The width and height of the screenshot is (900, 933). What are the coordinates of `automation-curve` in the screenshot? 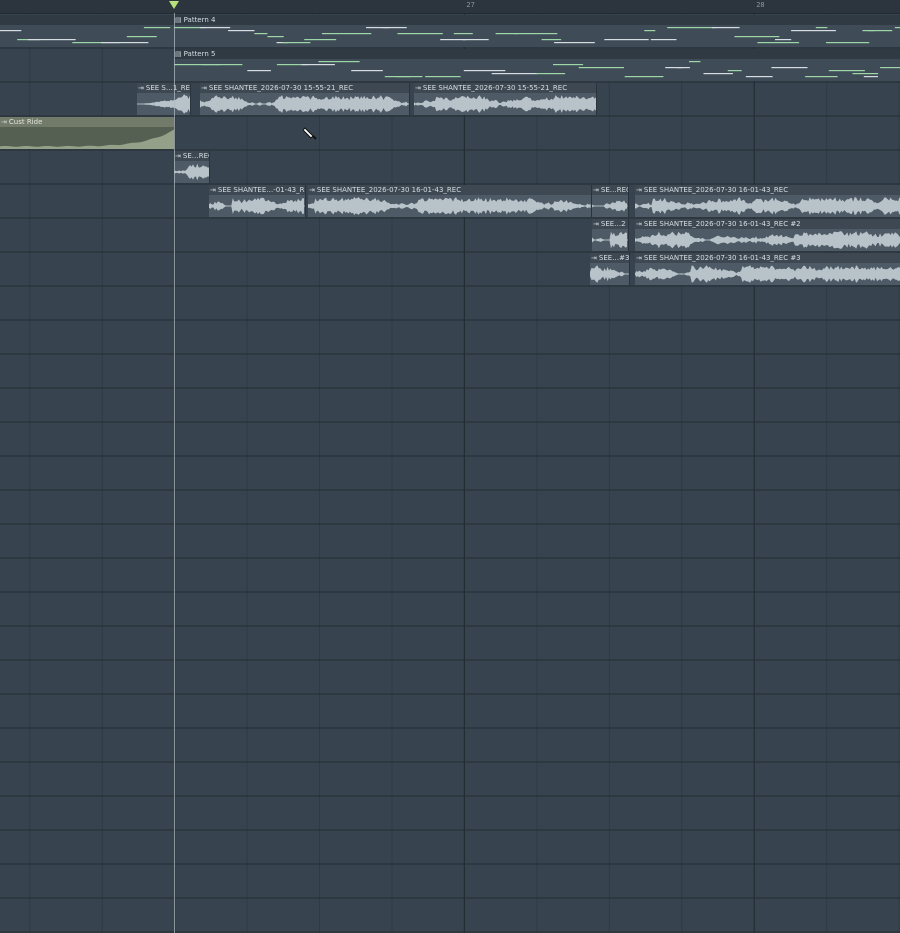 It's located at (87, 139).